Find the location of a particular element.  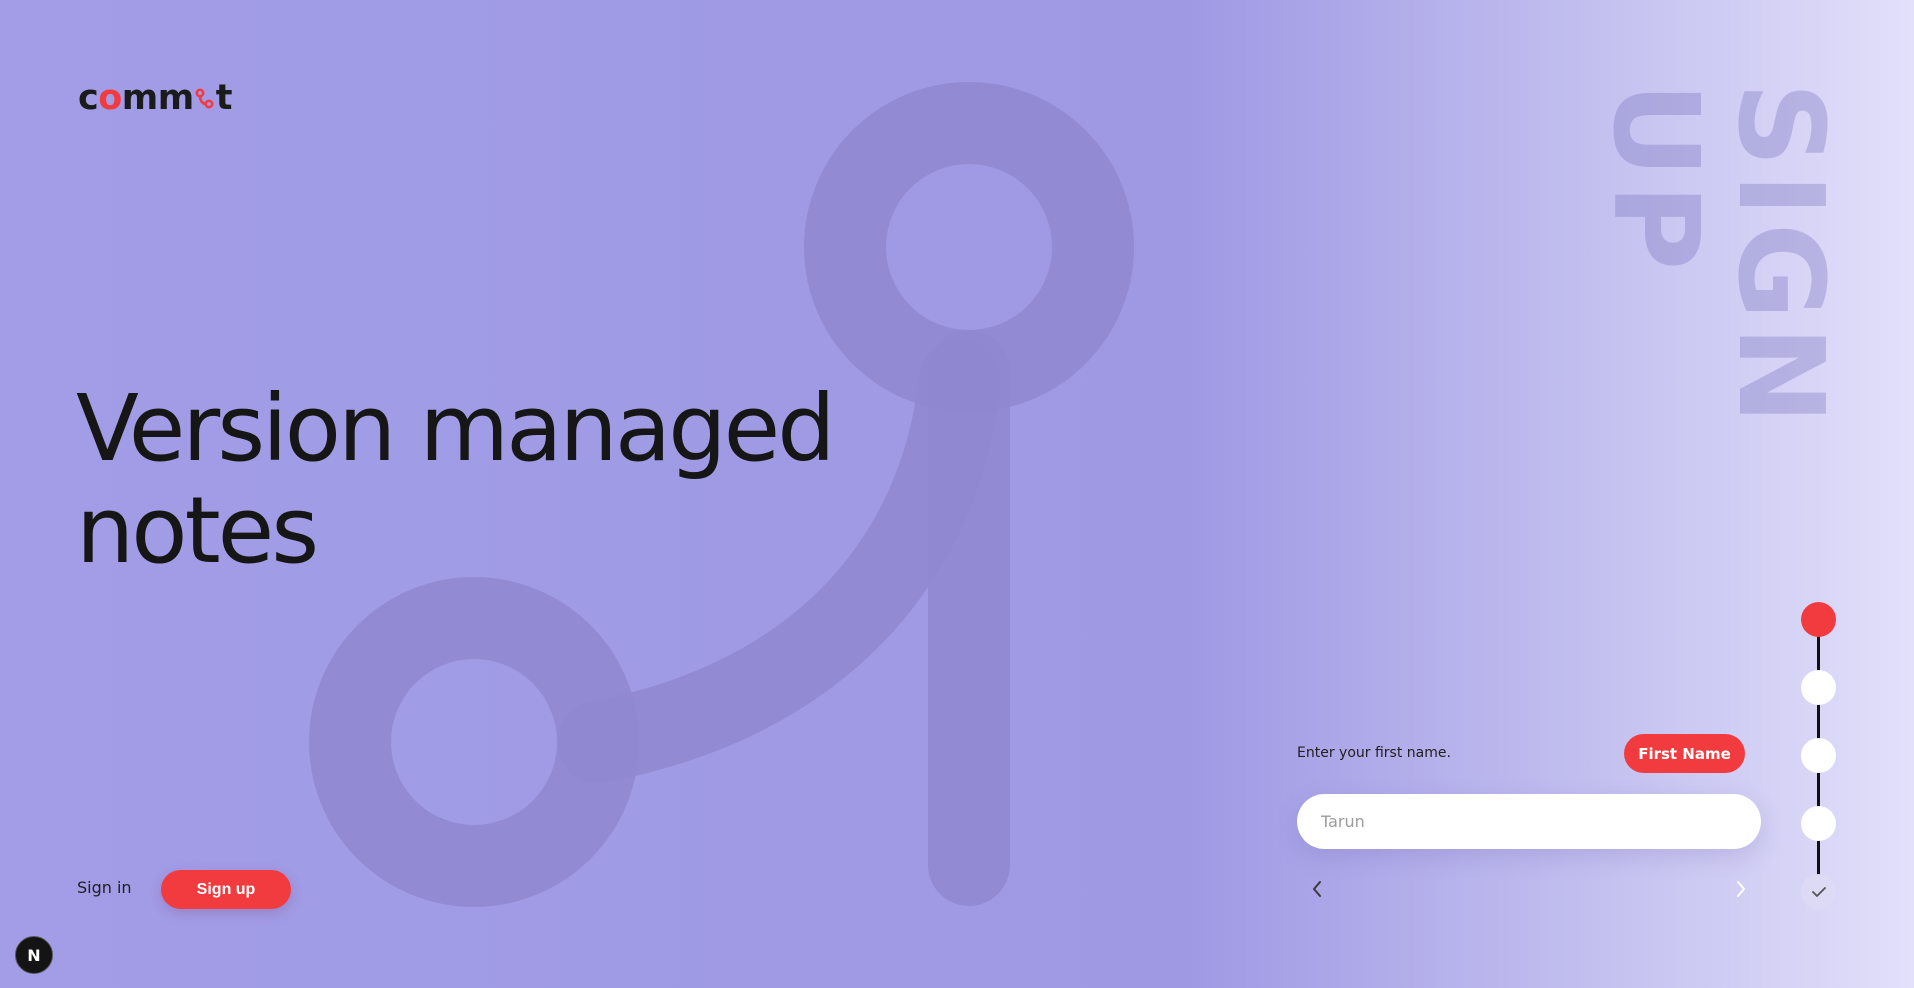

hero-headline: Version managed notes is located at coordinates (456, 479).